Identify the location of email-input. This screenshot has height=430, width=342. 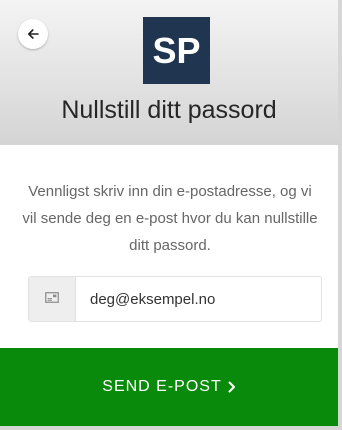
(198, 299).